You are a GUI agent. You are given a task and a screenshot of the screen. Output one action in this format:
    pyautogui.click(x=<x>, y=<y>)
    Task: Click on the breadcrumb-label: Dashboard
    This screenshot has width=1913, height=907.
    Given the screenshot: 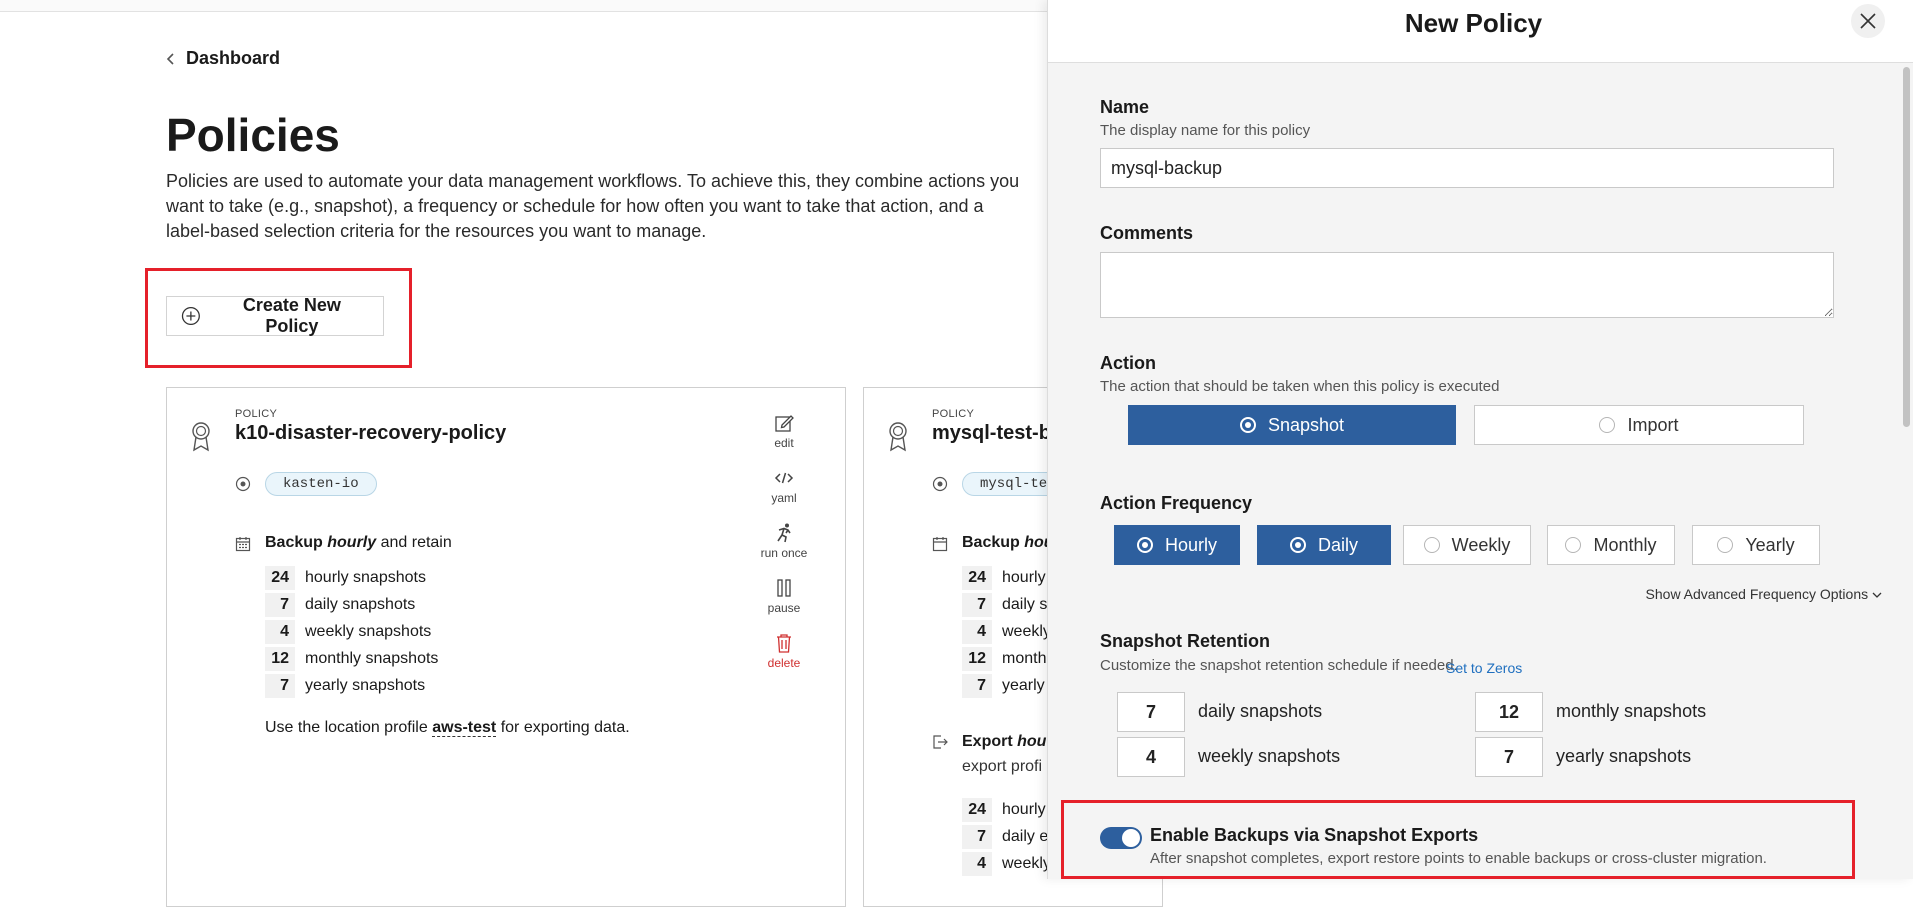 What is the action you would take?
    pyautogui.click(x=233, y=58)
    